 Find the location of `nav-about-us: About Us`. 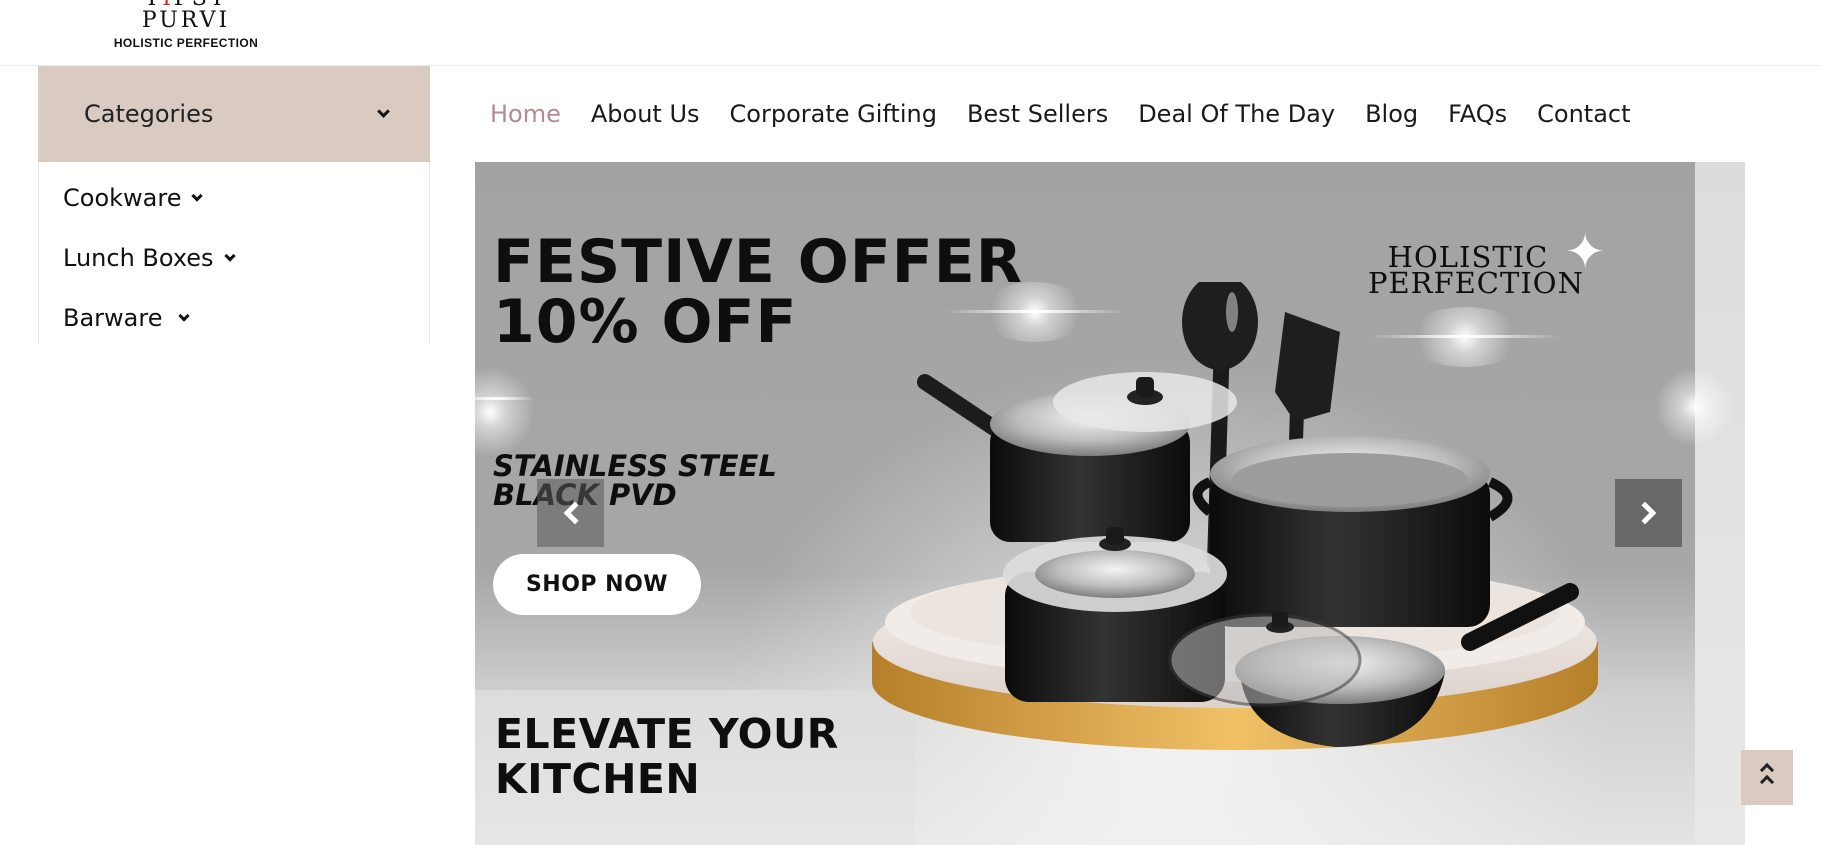

nav-about-us: About Us is located at coordinates (645, 114).